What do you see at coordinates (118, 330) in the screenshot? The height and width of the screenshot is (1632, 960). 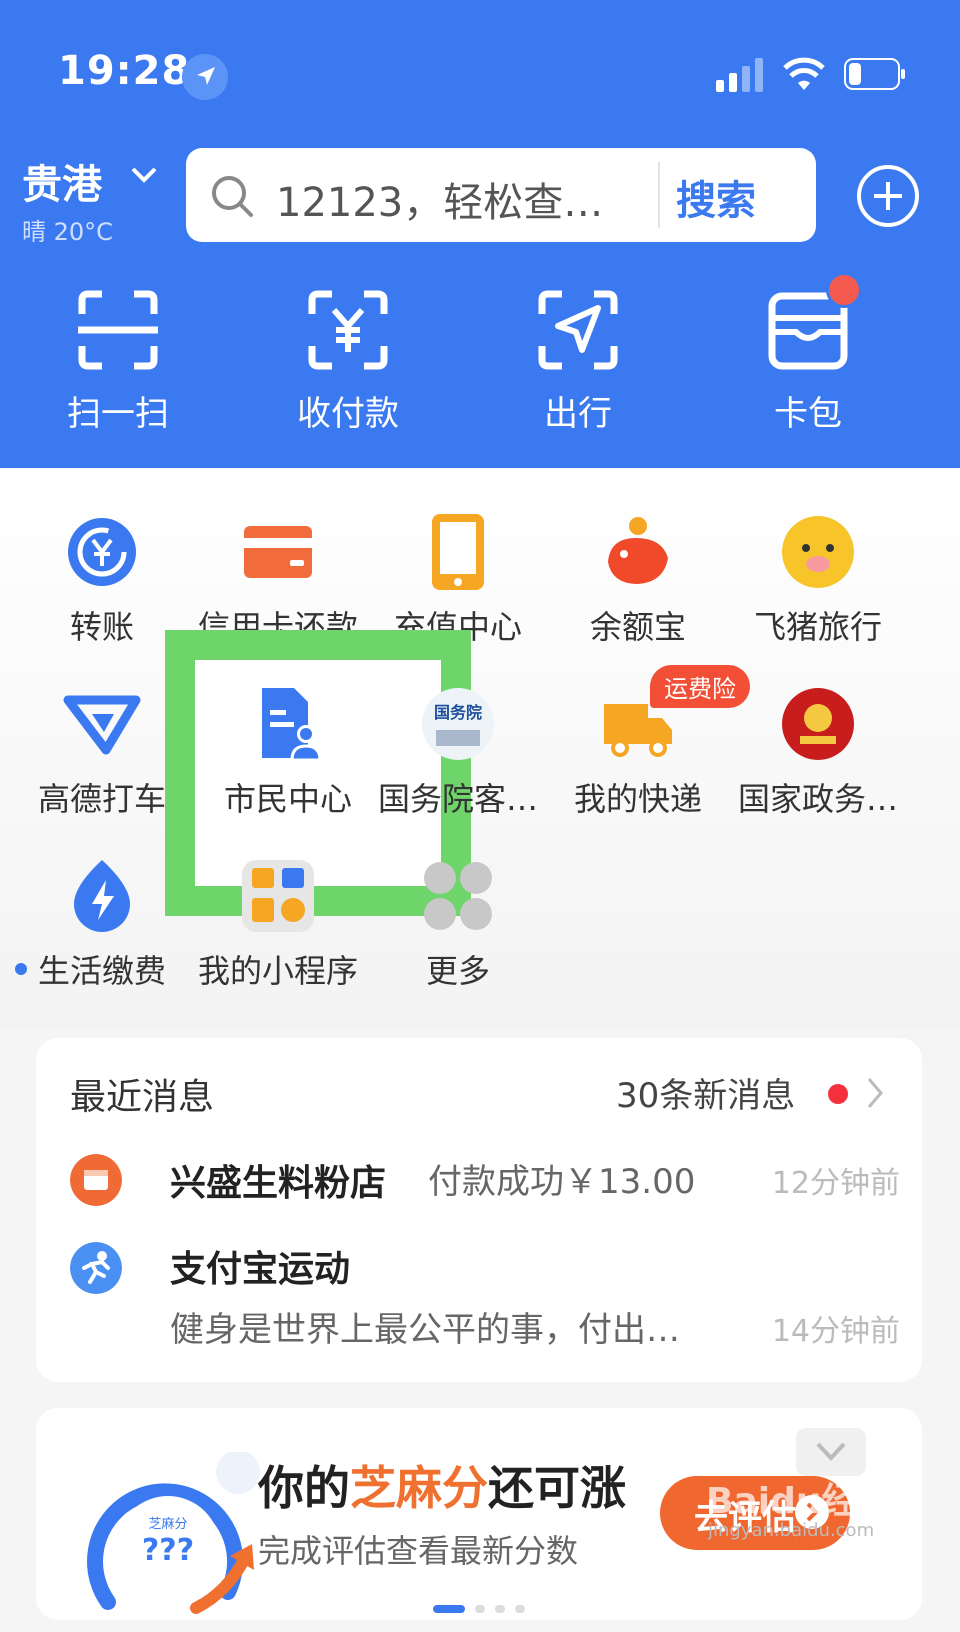 I see `scan-icon` at bounding box center [118, 330].